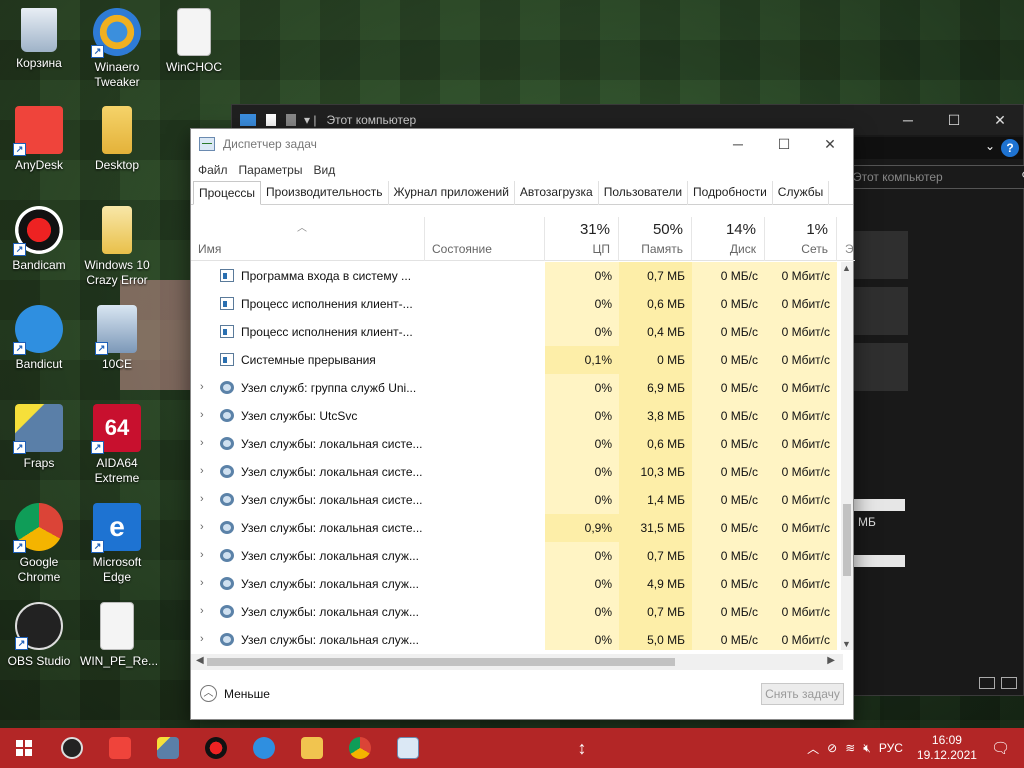  What do you see at coordinates (846, 268) in the screenshot?
I see `scroll-up-icon: ▲` at bounding box center [846, 268].